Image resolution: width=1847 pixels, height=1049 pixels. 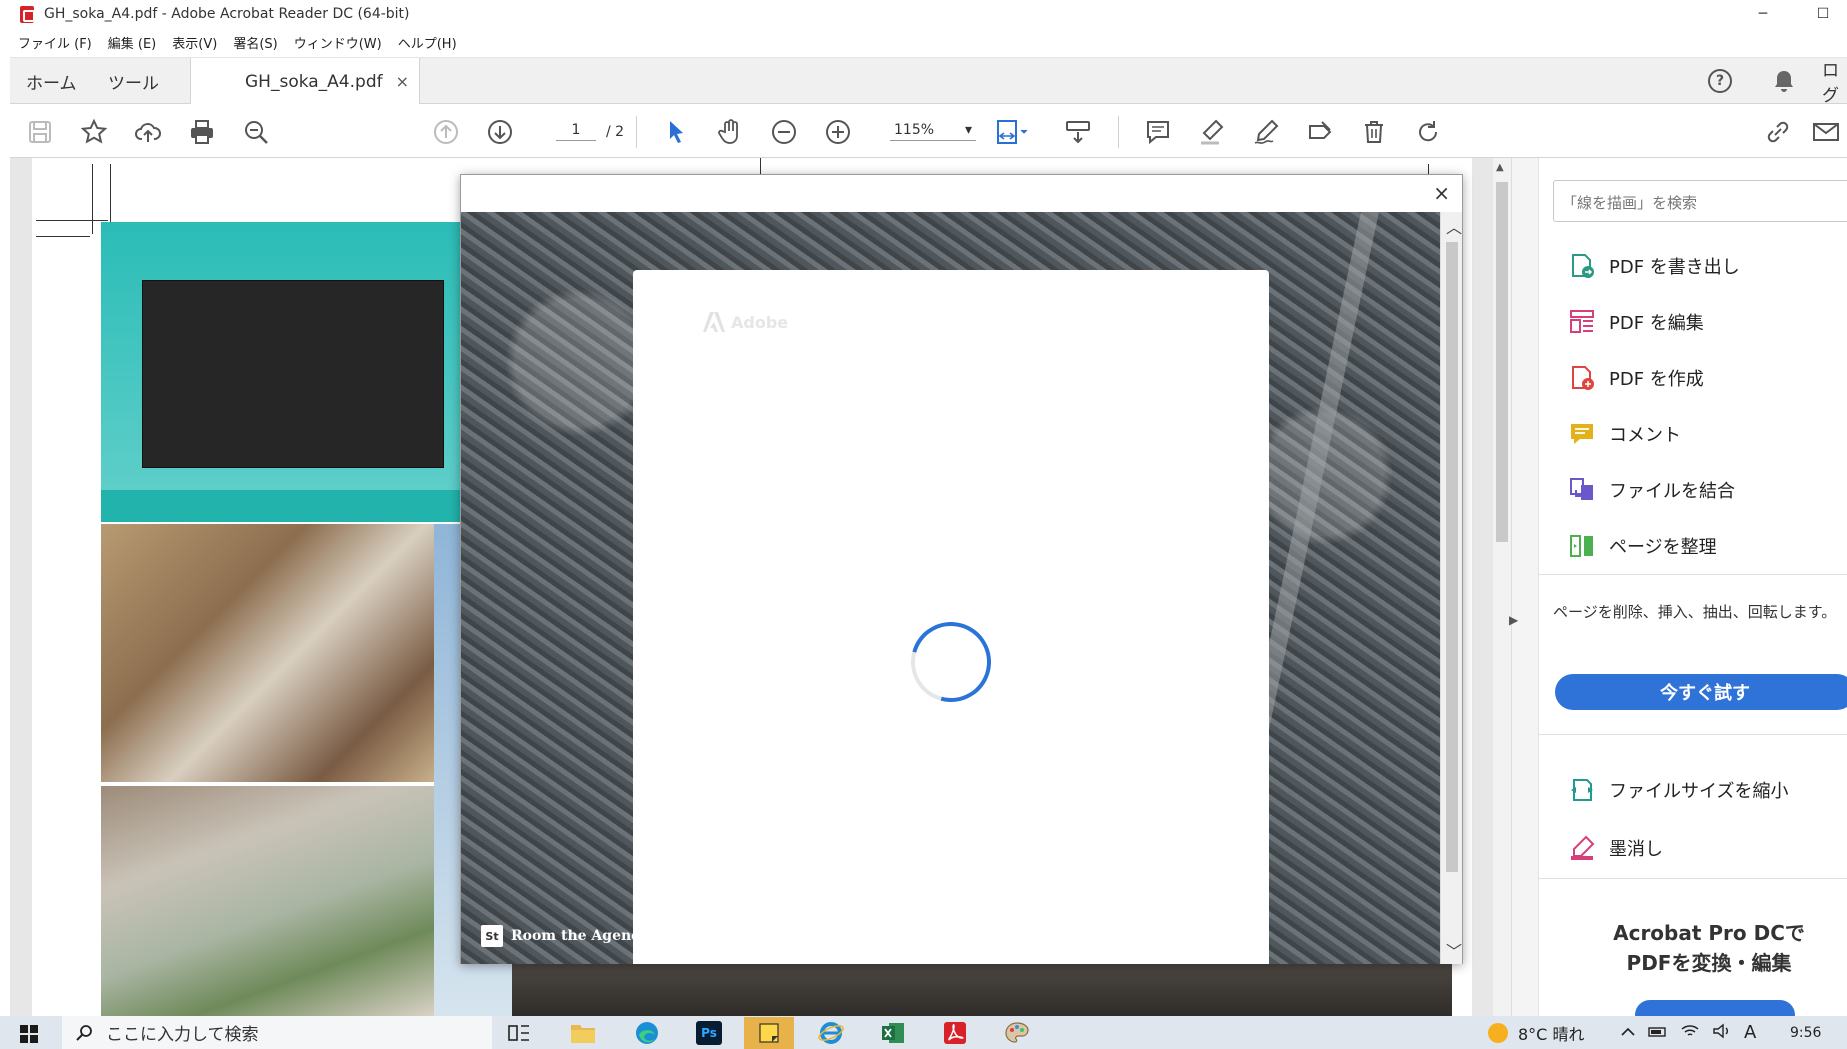 I want to click on promo-line: PDFを変換・編集, so click(x=1709, y=963).